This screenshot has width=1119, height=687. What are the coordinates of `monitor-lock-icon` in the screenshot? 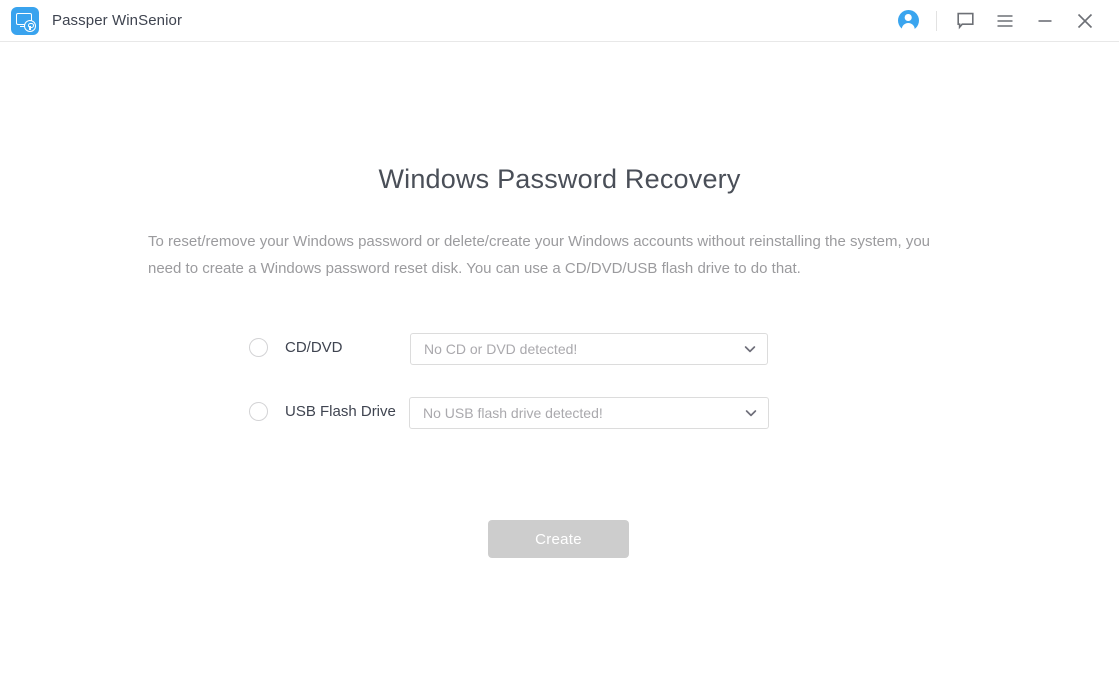 It's located at (25, 20).